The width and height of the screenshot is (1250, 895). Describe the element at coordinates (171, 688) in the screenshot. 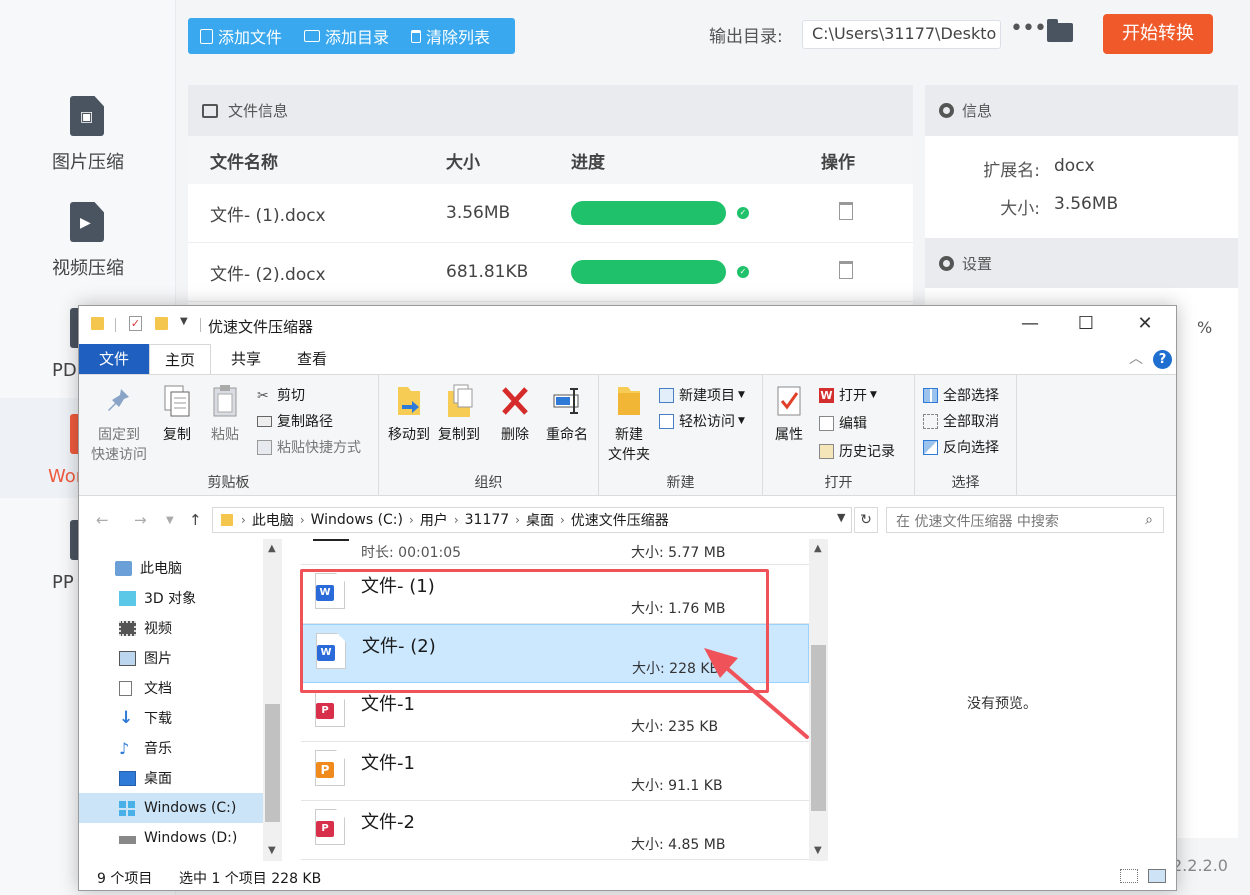

I see `nav-item-documents: 文档` at that location.